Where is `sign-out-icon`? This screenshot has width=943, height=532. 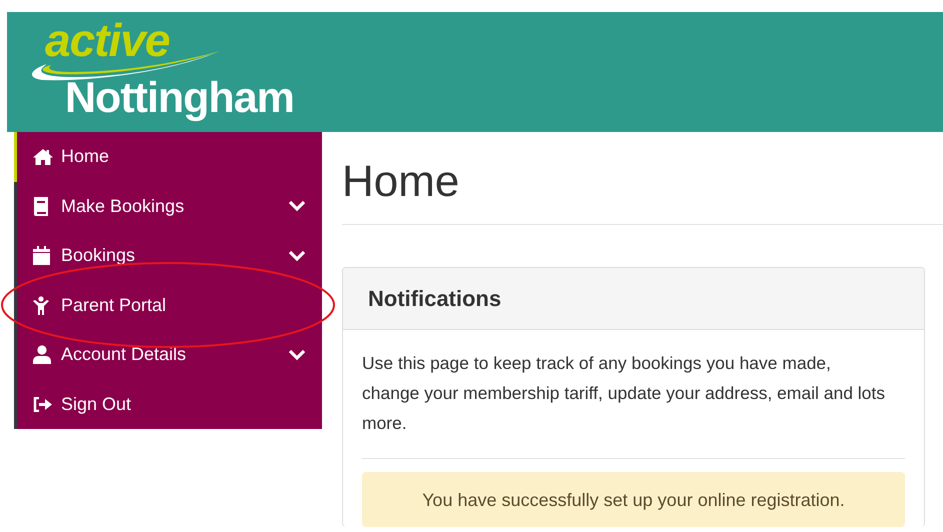 sign-out-icon is located at coordinates (42, 404).